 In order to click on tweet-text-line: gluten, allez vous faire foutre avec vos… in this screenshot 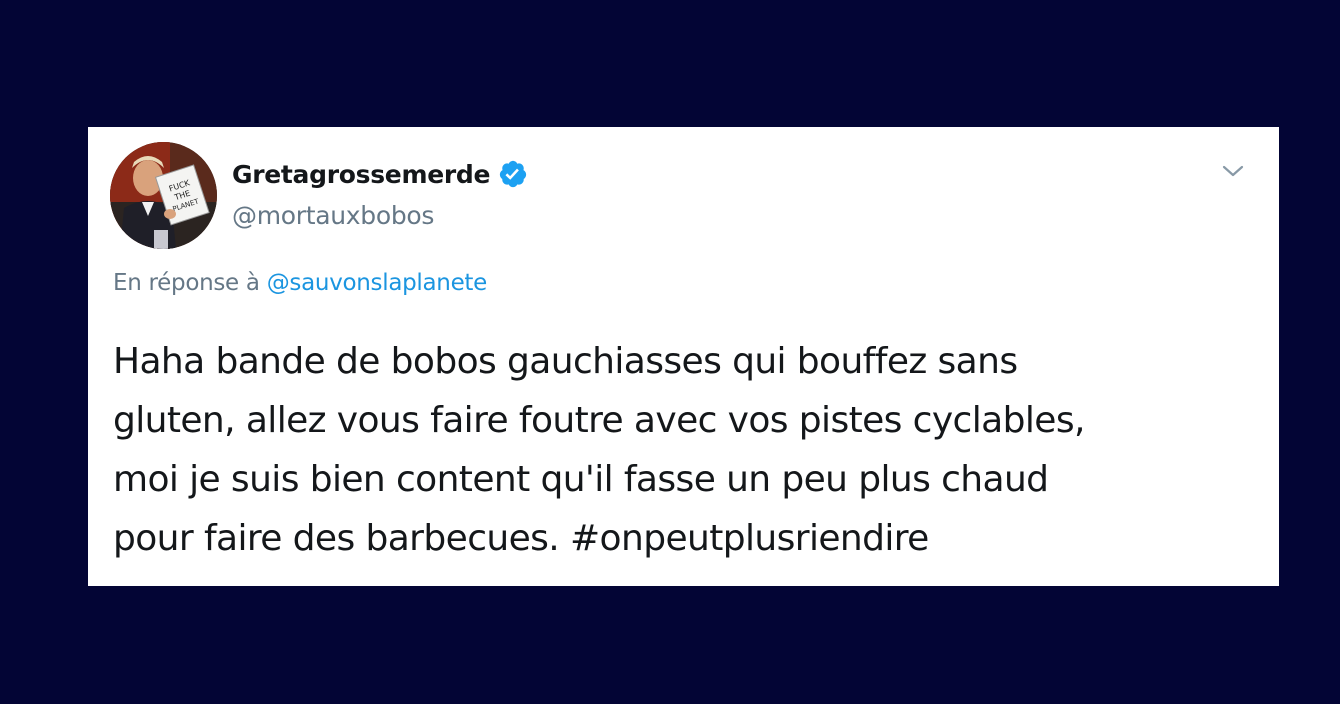, I will do `click(599, 420)`.